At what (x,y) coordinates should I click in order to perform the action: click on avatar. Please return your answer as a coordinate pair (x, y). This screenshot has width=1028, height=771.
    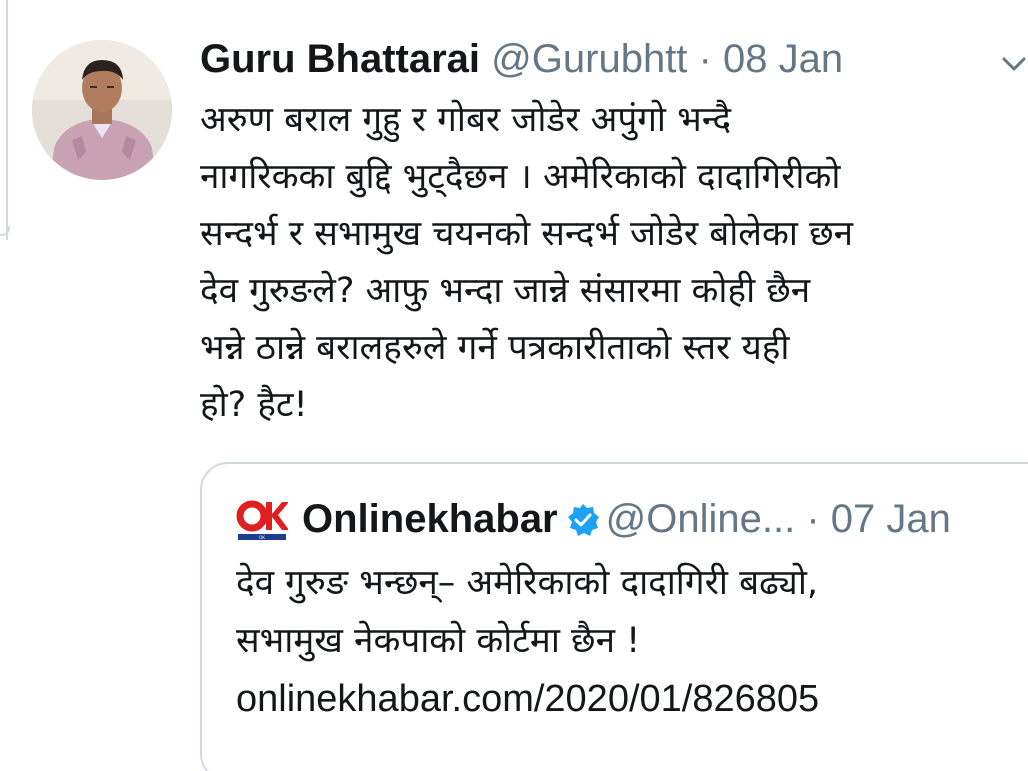
    Looking at the image, I should click on (102, 110).